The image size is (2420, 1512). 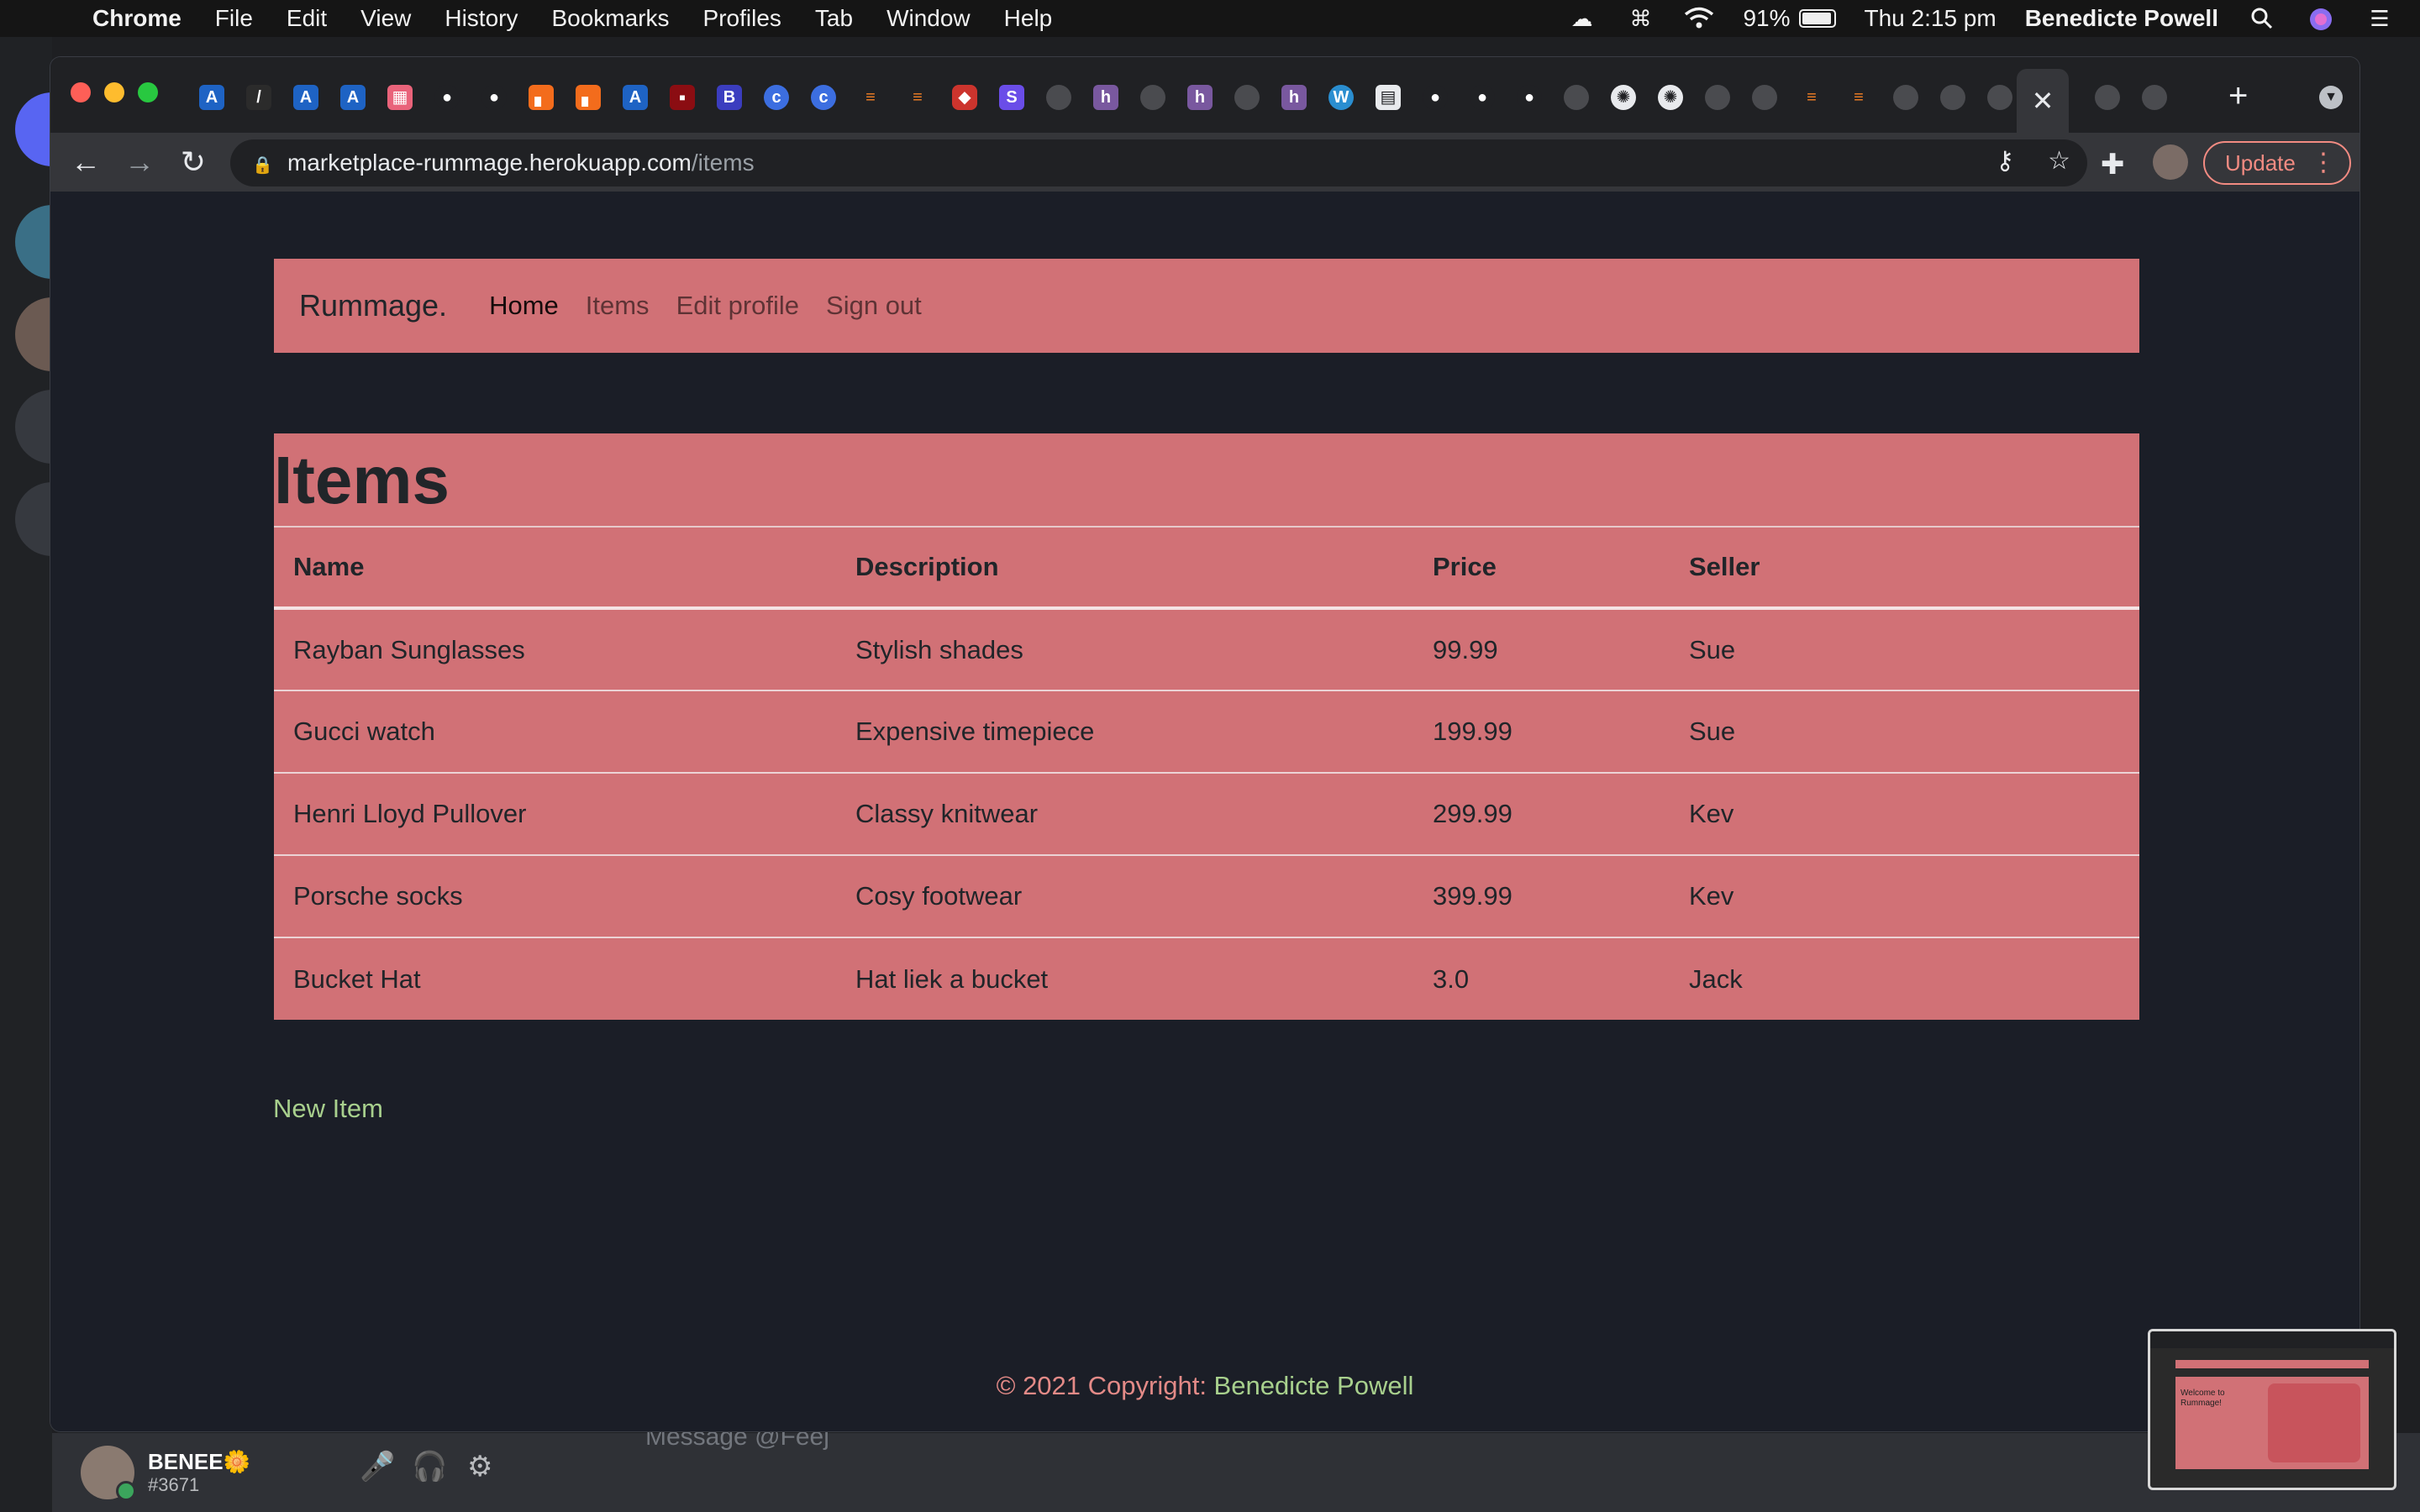 I want to click on thumbnail-welcome-text: Welcome to Rummage!, so click(x=2203, y=1398).